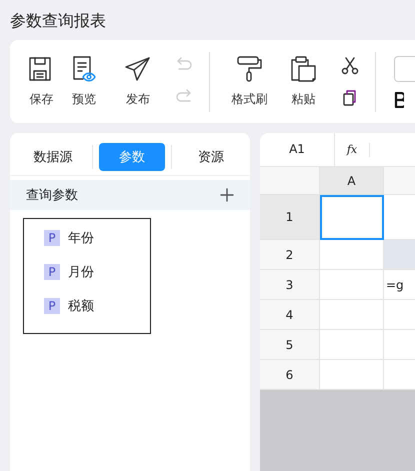  What do you see at coordinates (290, 315) in the screenshot?
I see `row-header: 4` at bounding box center [290, 315].